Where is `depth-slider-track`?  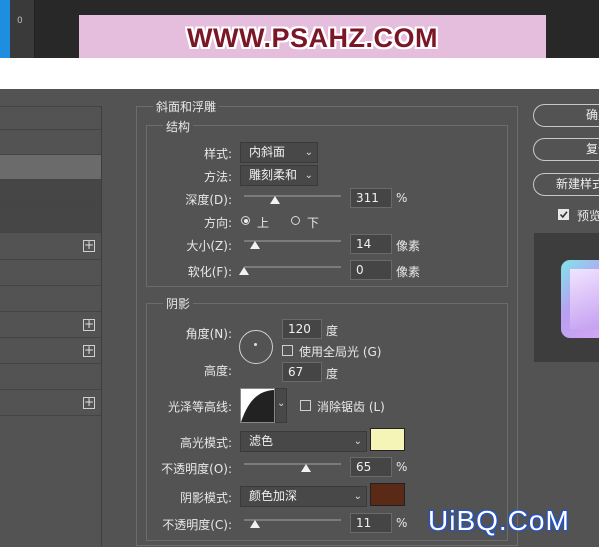 depth-slider-track is located at coordinates (292, 196).